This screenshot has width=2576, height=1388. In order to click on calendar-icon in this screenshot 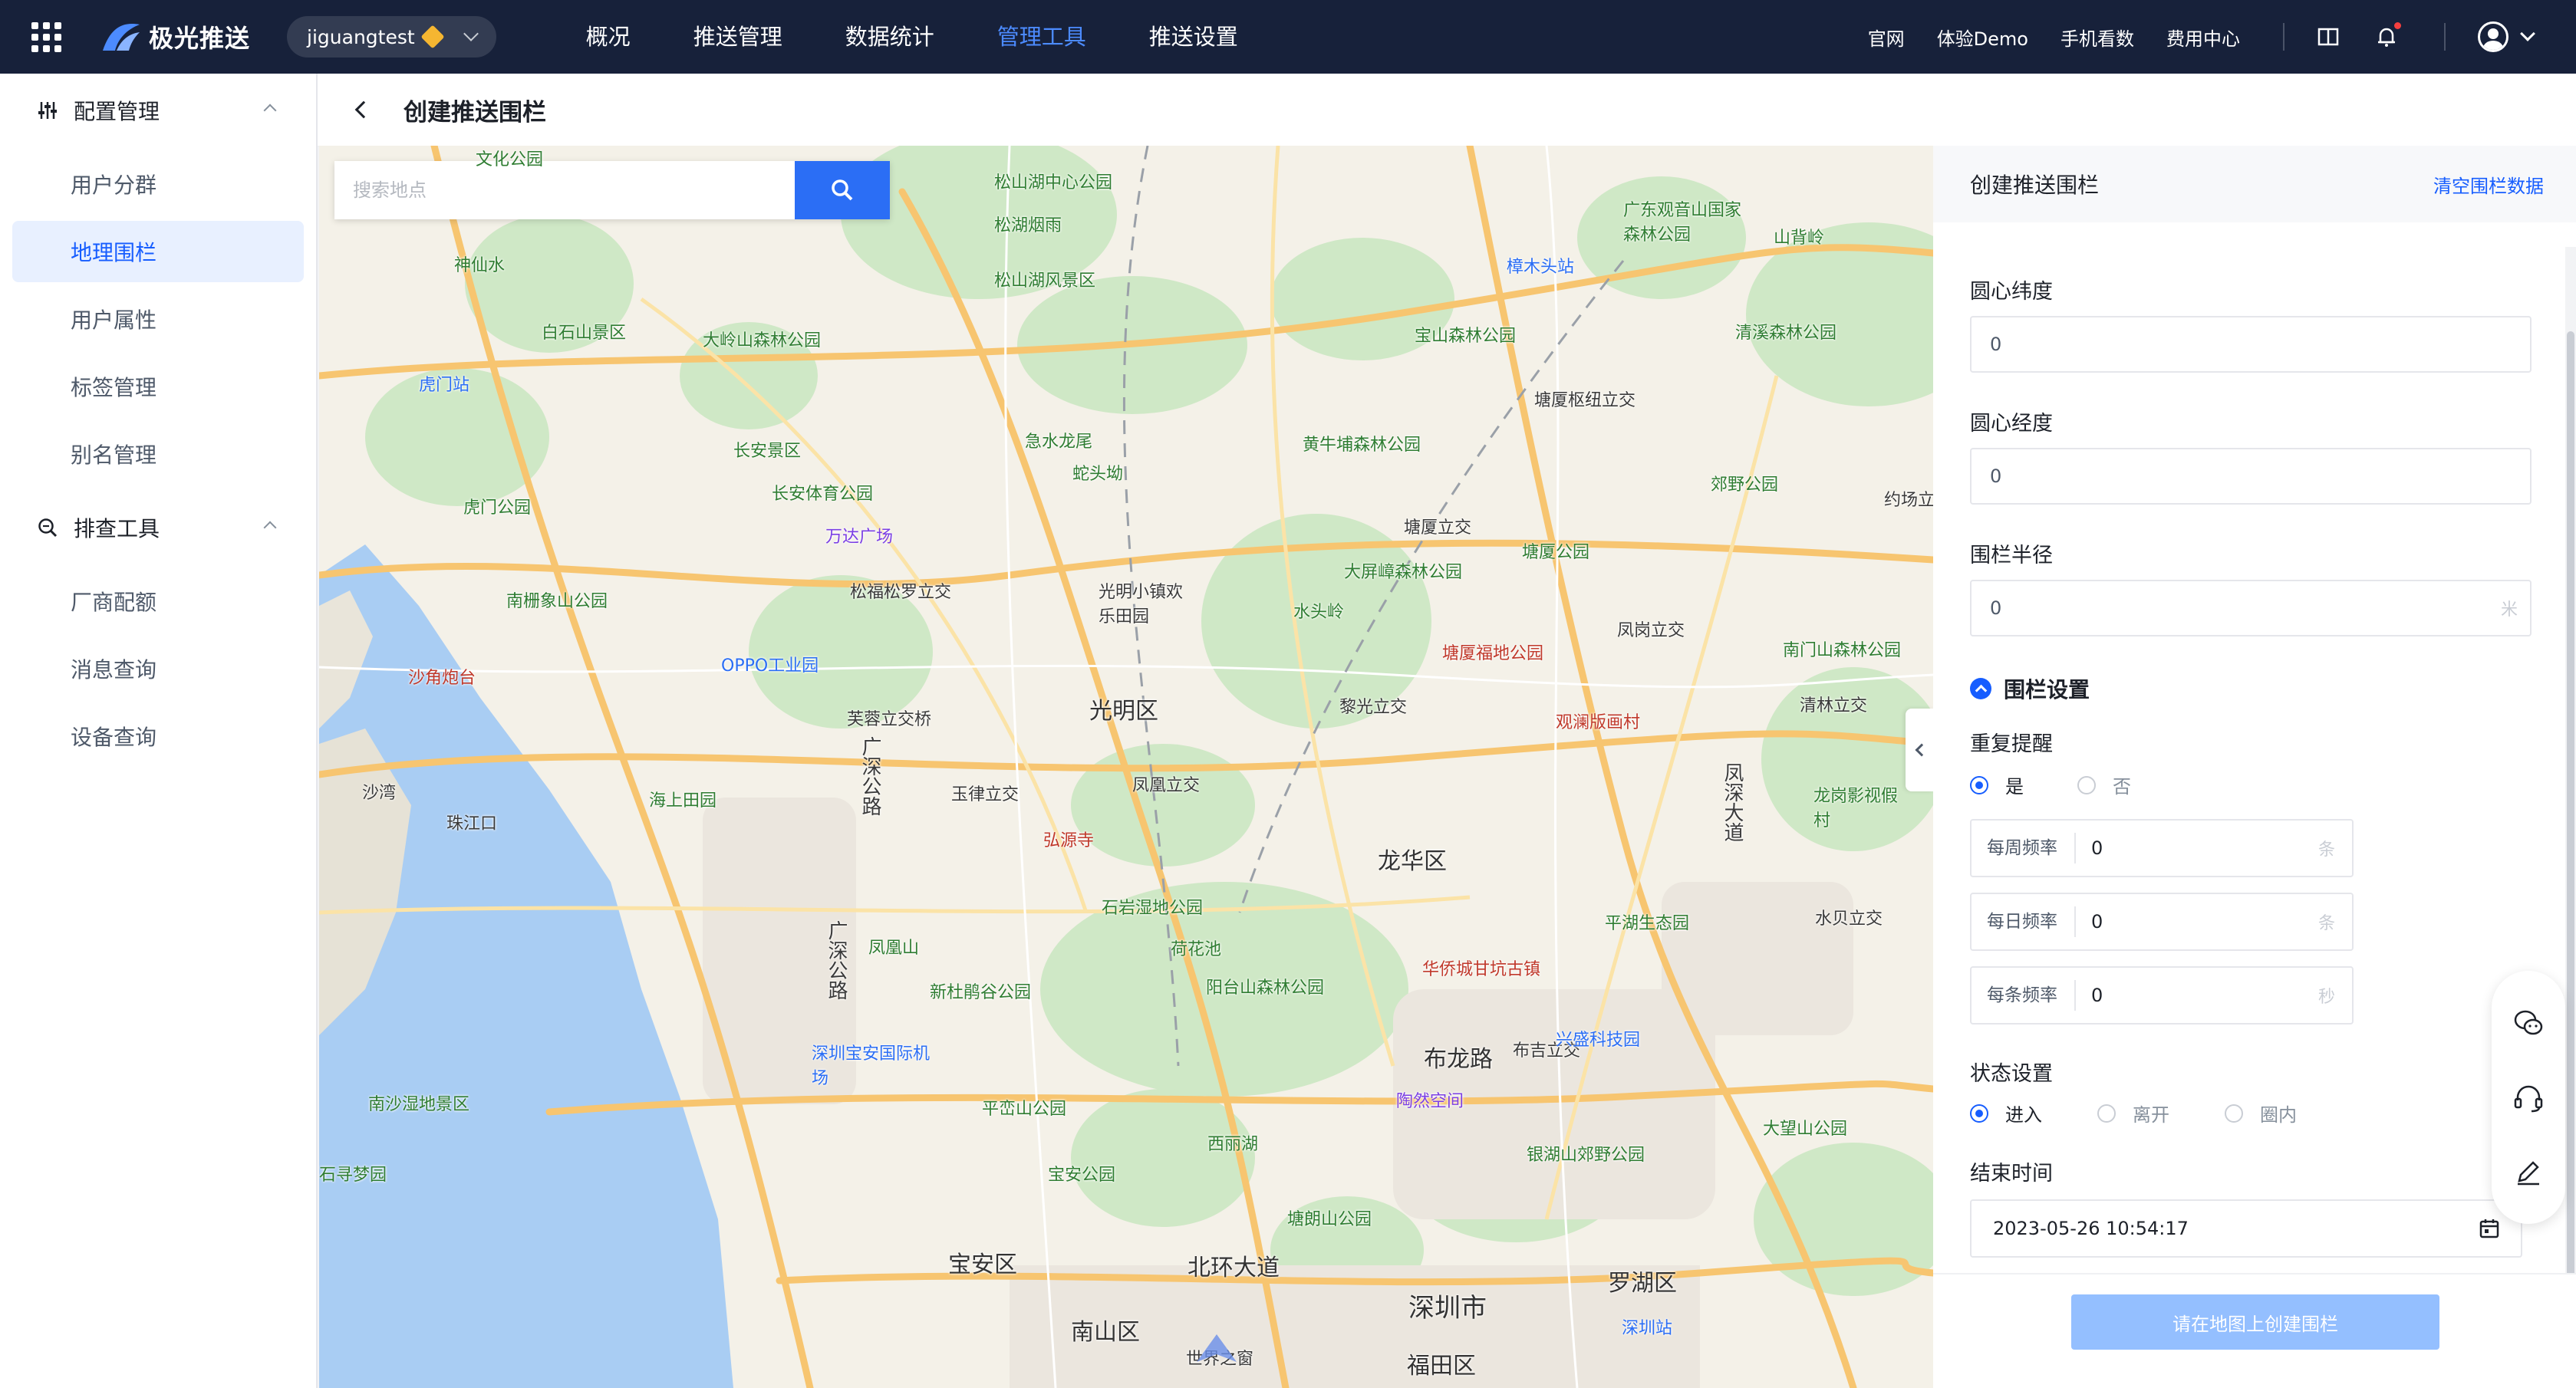, I will do `click(2489, 1228)`.